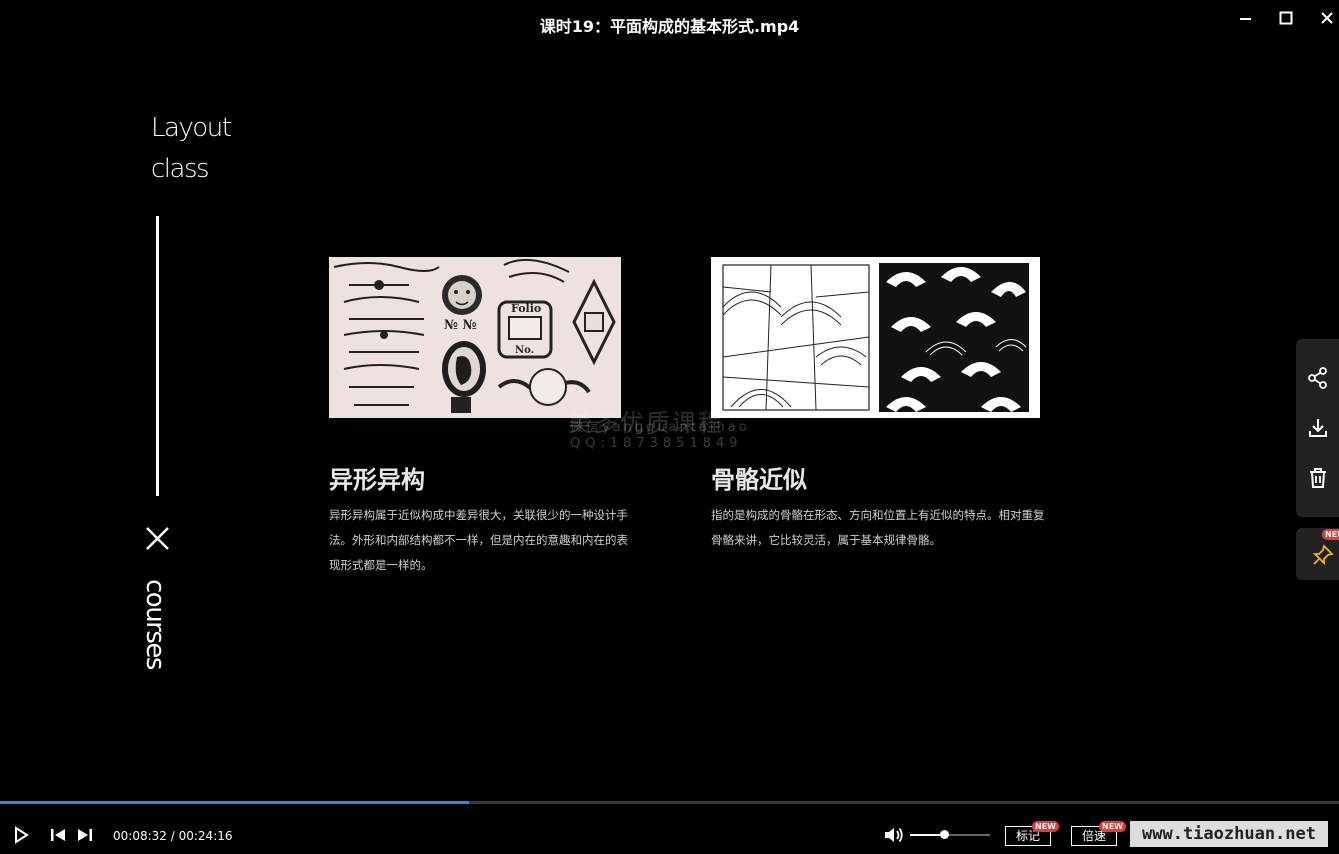 The width and height of the screenshot is (1339, 854). Describe the element at coordinates (927, 835) in the screenshot. I see `volume-fill` at that location.